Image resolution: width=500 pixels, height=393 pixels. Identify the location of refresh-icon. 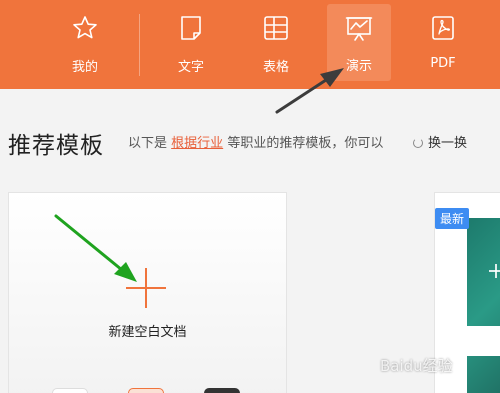
(418, 143).